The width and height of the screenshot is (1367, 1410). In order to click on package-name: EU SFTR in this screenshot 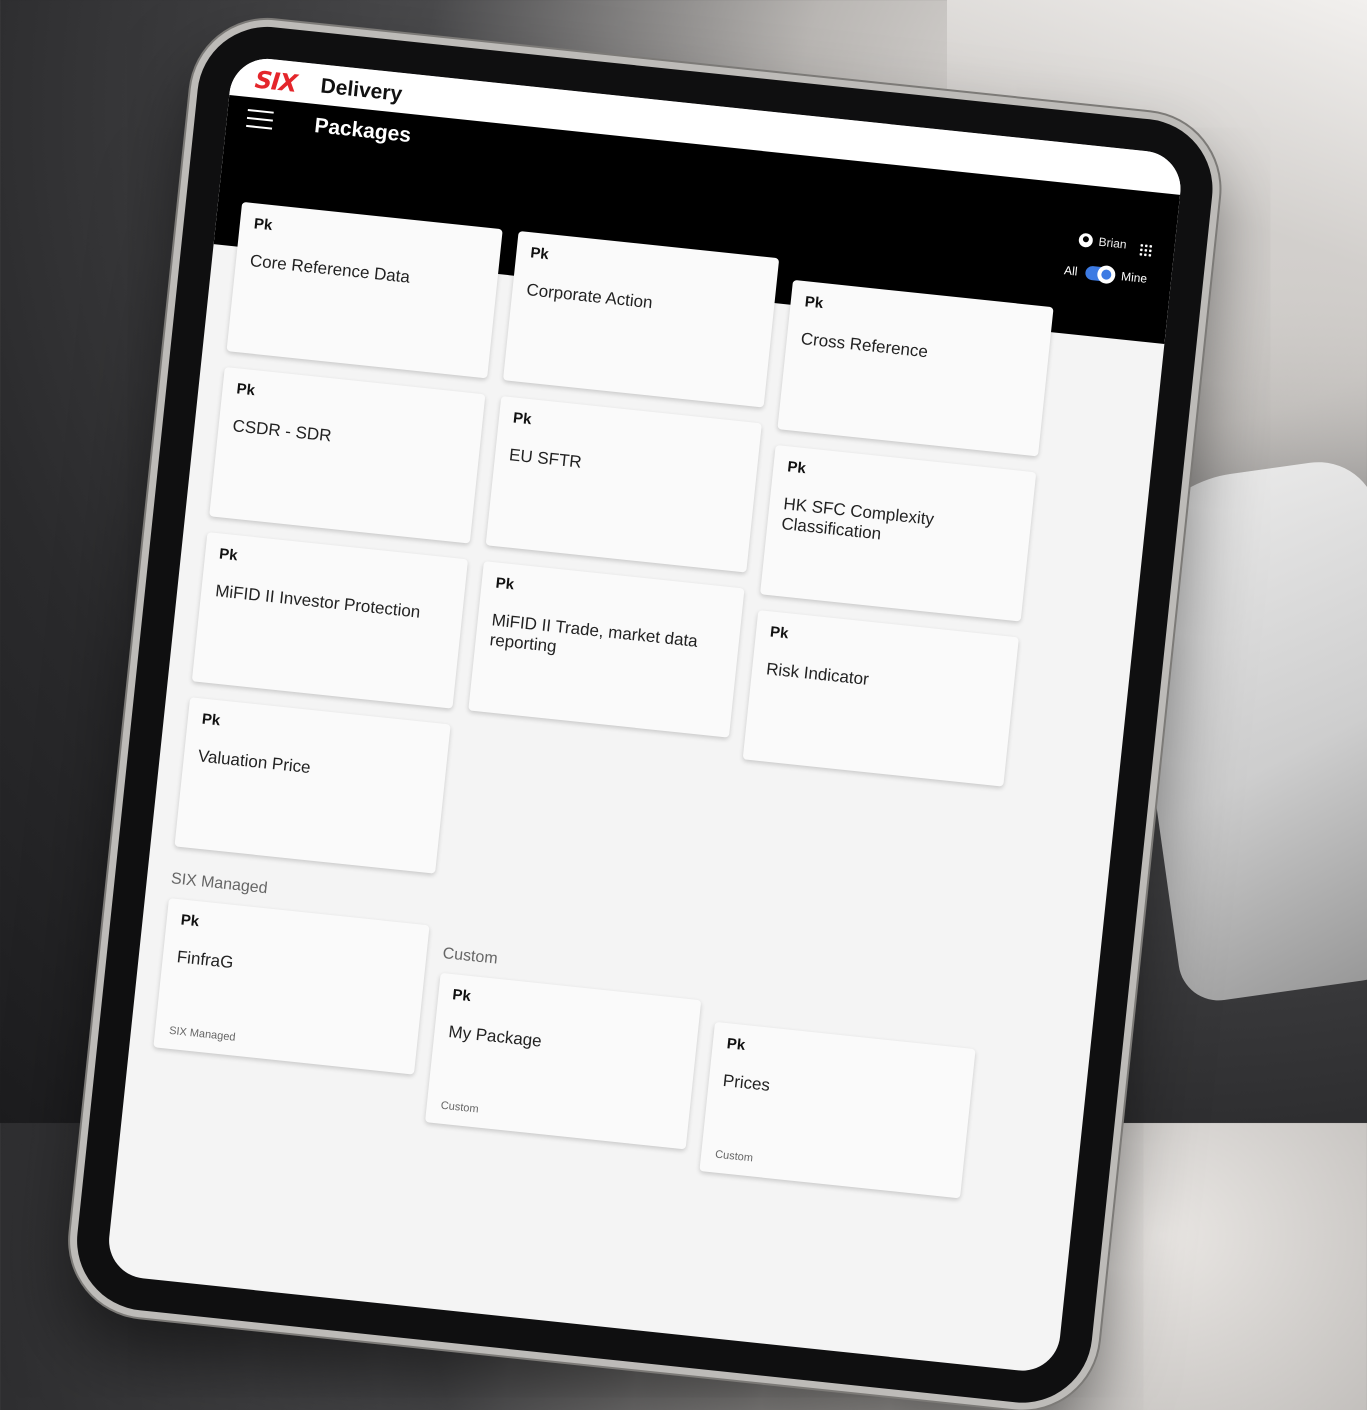, I will do `click(545, 458)`.